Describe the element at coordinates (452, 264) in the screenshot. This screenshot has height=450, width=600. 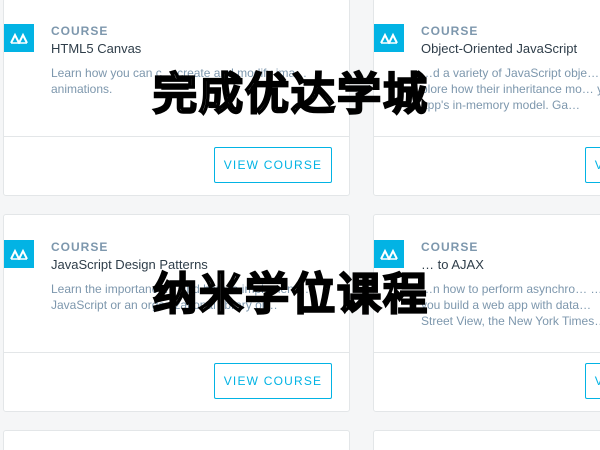
I see `course-title: … to AJAX` at that location.